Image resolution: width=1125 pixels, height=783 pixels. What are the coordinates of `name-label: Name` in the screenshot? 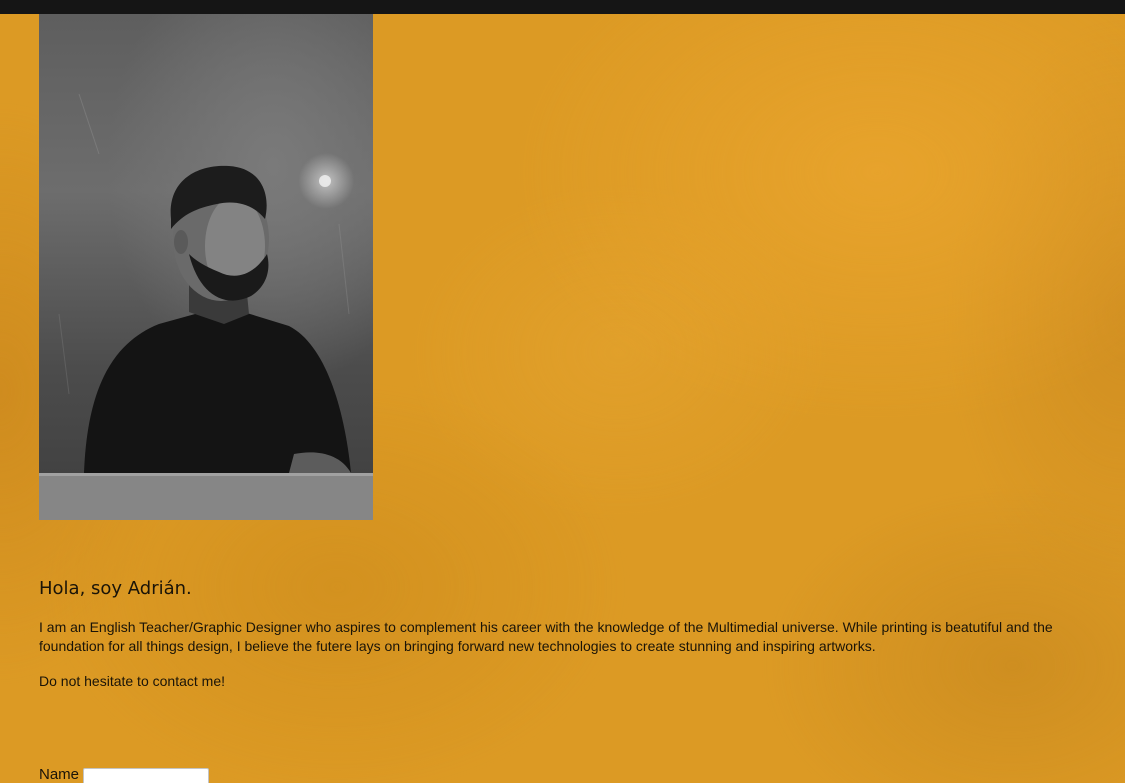 It's located at (59, 774).